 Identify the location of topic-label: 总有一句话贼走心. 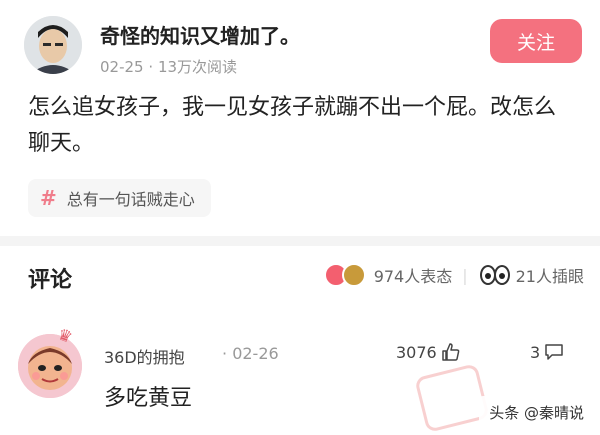
(130, 199).